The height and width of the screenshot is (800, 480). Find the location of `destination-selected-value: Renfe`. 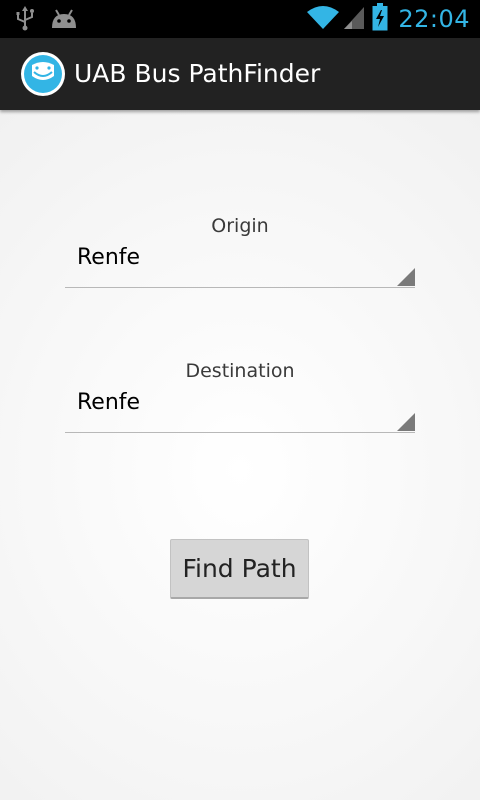

destination-selected-value: Renfe is located at coordinates (109, 402).